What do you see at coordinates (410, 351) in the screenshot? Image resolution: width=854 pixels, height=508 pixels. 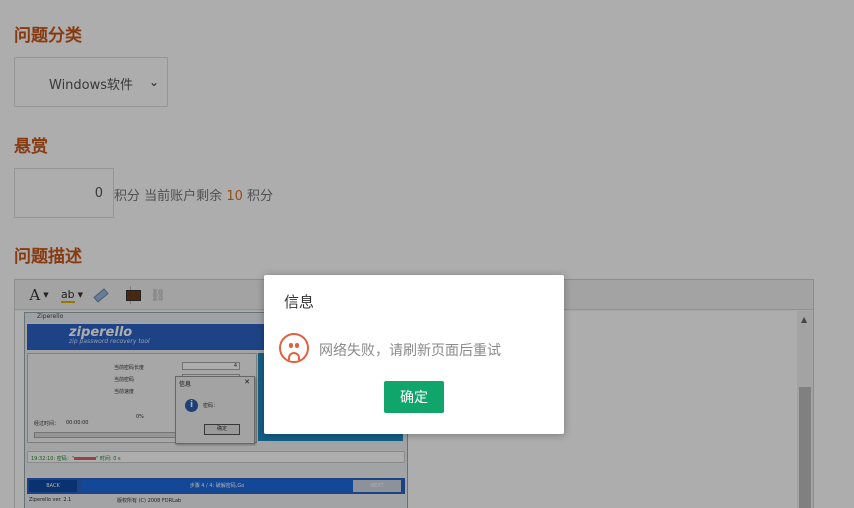 I see `dialog-message: 网络失败，请刷新页面后重试` at bounding box center [410, 351].